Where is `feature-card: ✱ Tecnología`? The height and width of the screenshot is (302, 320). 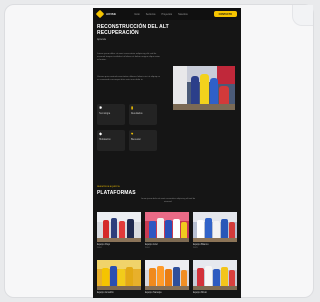 feature-card: ✱ Tecnología is located at coordinates (111, 114).